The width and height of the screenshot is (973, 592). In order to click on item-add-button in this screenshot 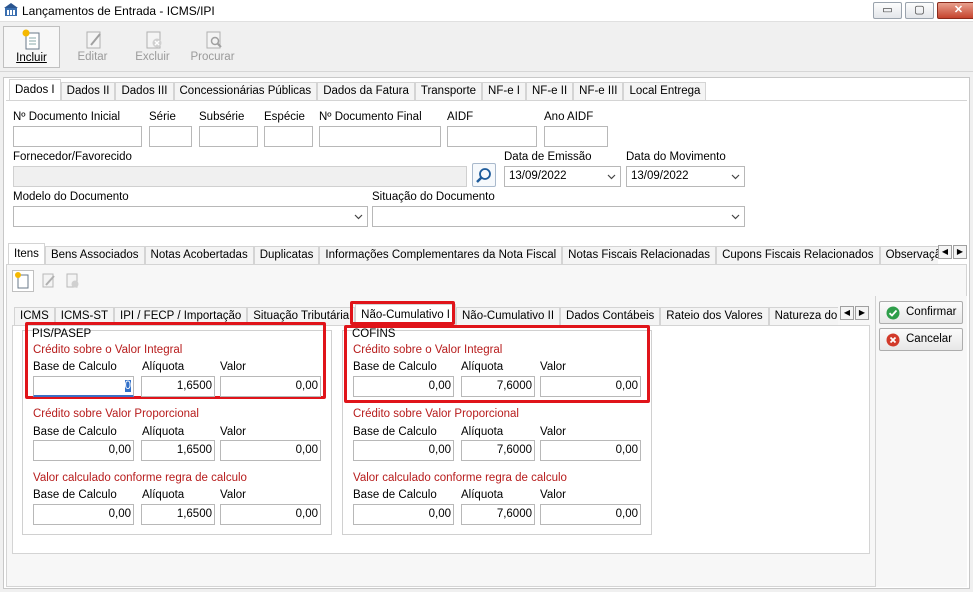, I will do `click(23, 281)`.